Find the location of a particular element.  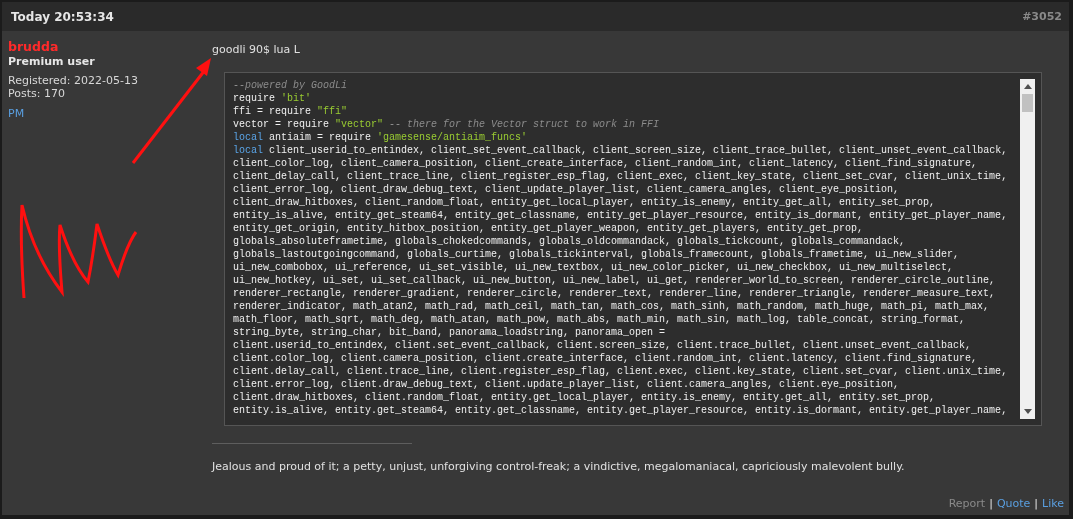

post-number-link: #3052 is located at coordinates (1042, 16).